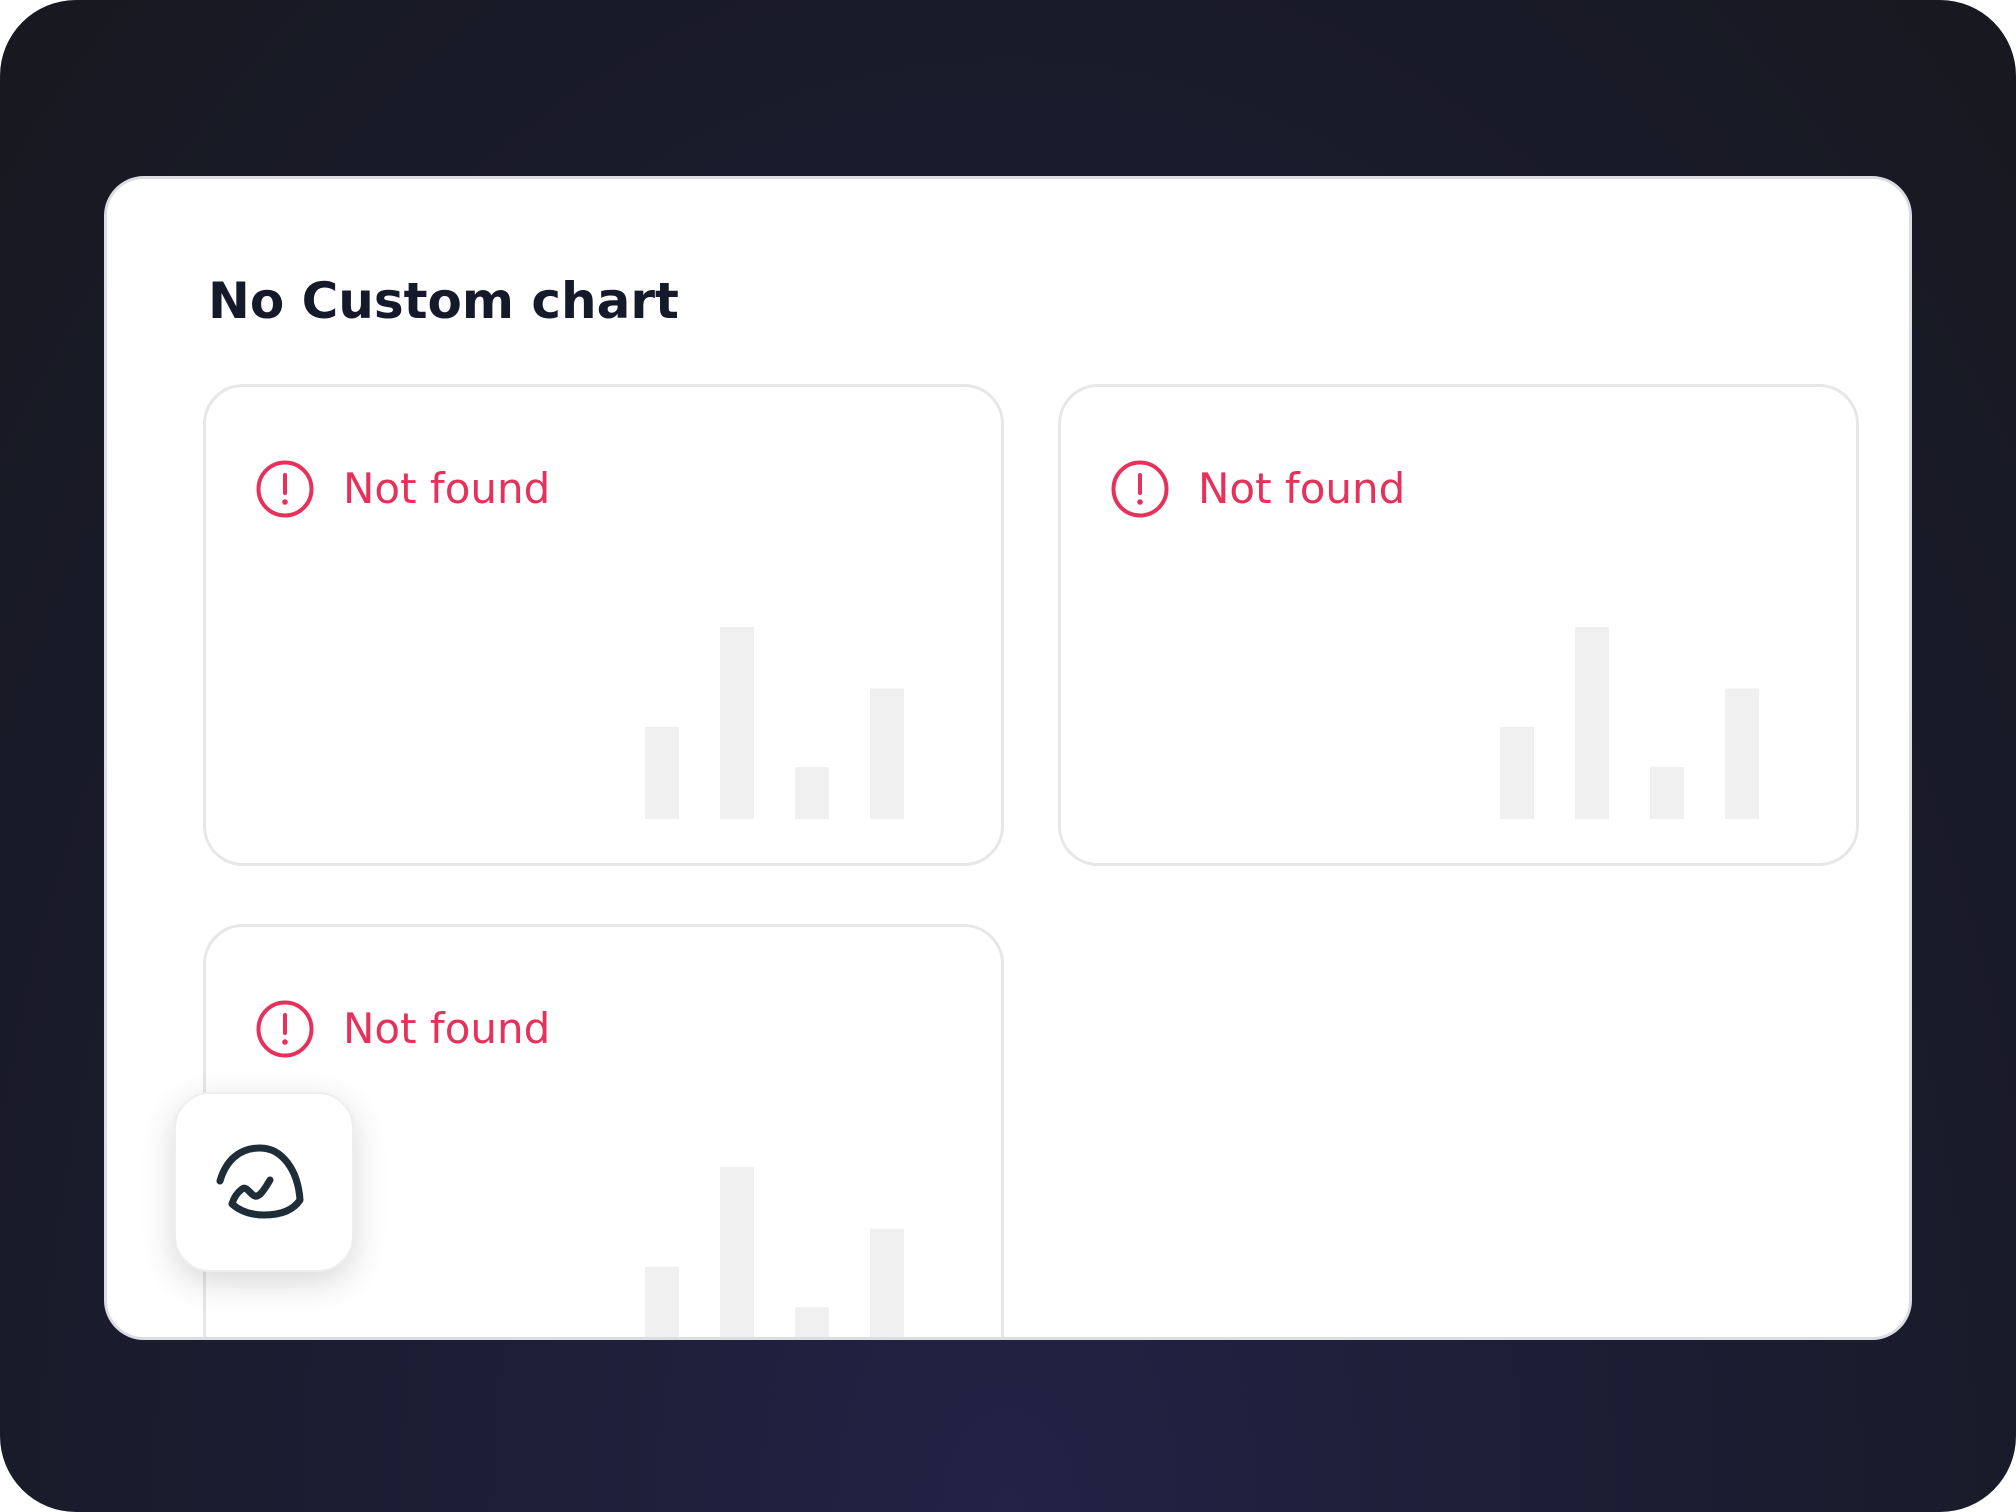 Image resolution: width=2016 pixels, height=1512 pixels. What do you see at coordinates (260, 1181) in the screenshot?
I see `basecamp-logo-icon` at bounding box center [260, 1181].